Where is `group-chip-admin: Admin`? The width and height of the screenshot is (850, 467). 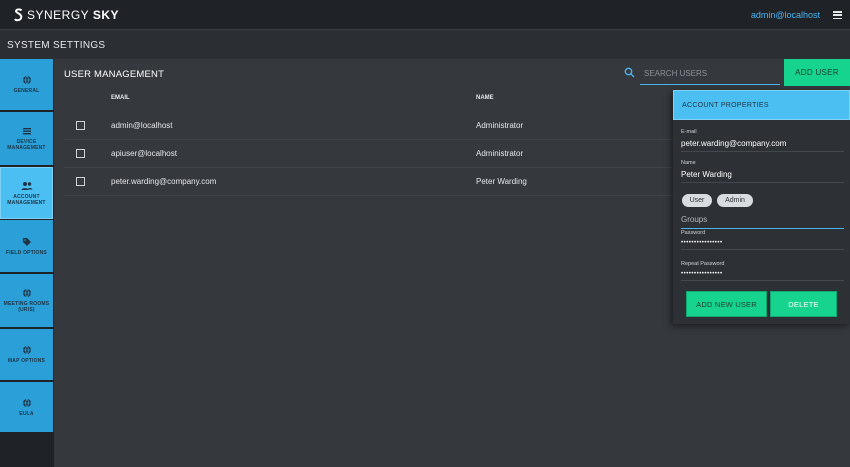
group-chip-admin: Admin is located at coordinates (735, 200).